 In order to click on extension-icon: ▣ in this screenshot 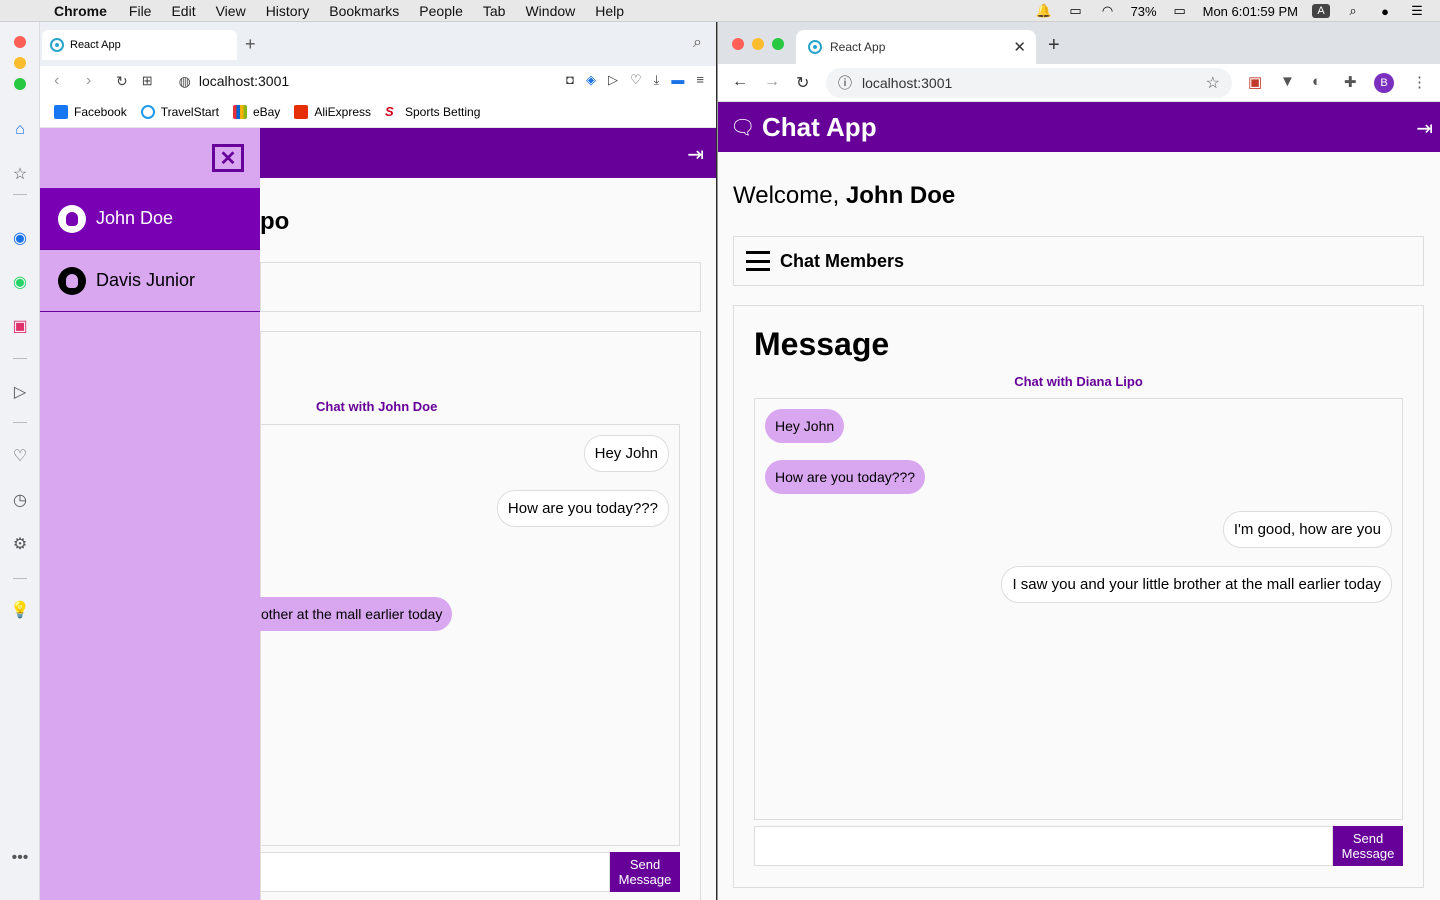, I will do `click(1255, 82)`.